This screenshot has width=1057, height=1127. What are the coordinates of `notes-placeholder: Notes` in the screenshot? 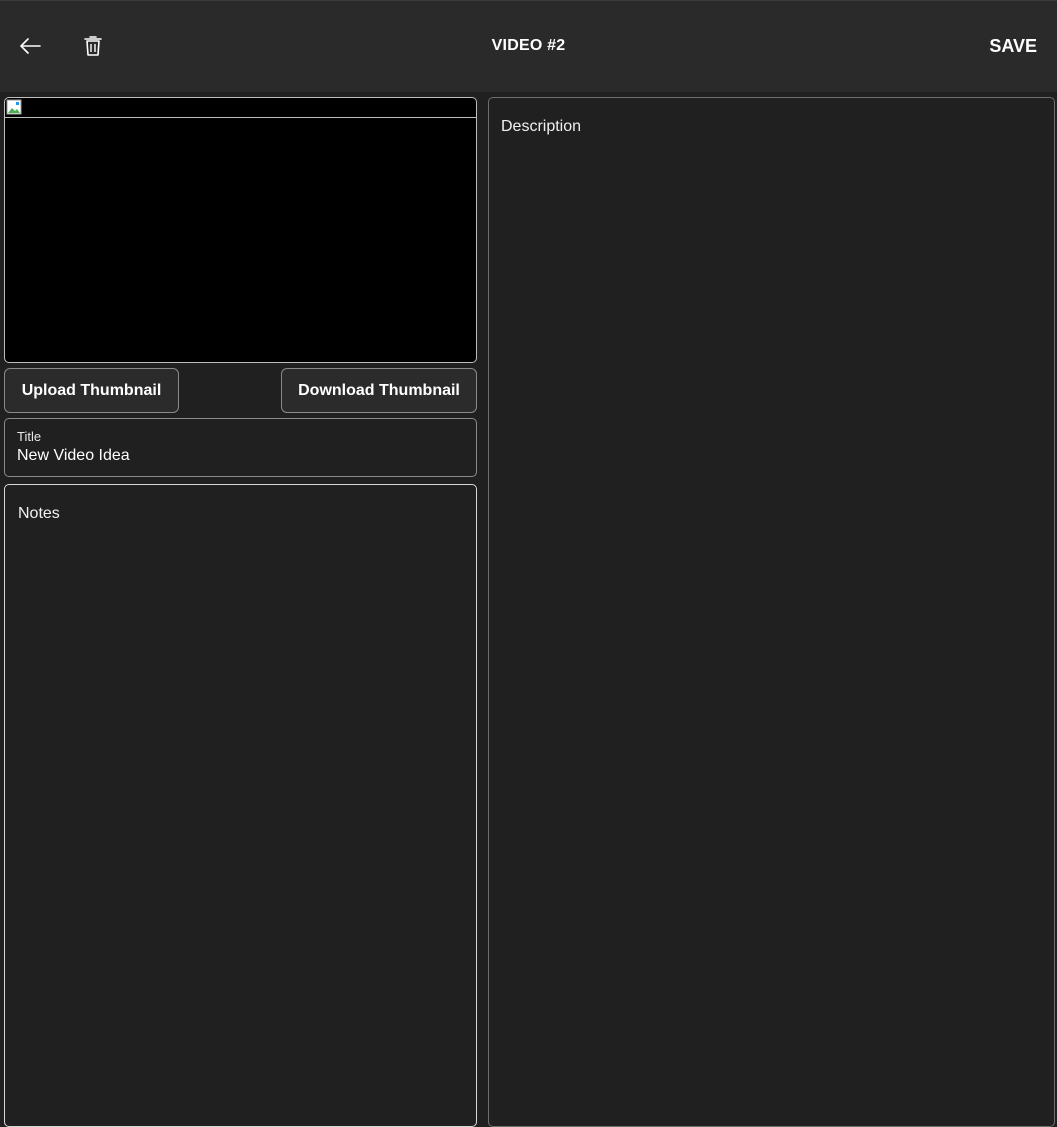 It's located at (39, 513).